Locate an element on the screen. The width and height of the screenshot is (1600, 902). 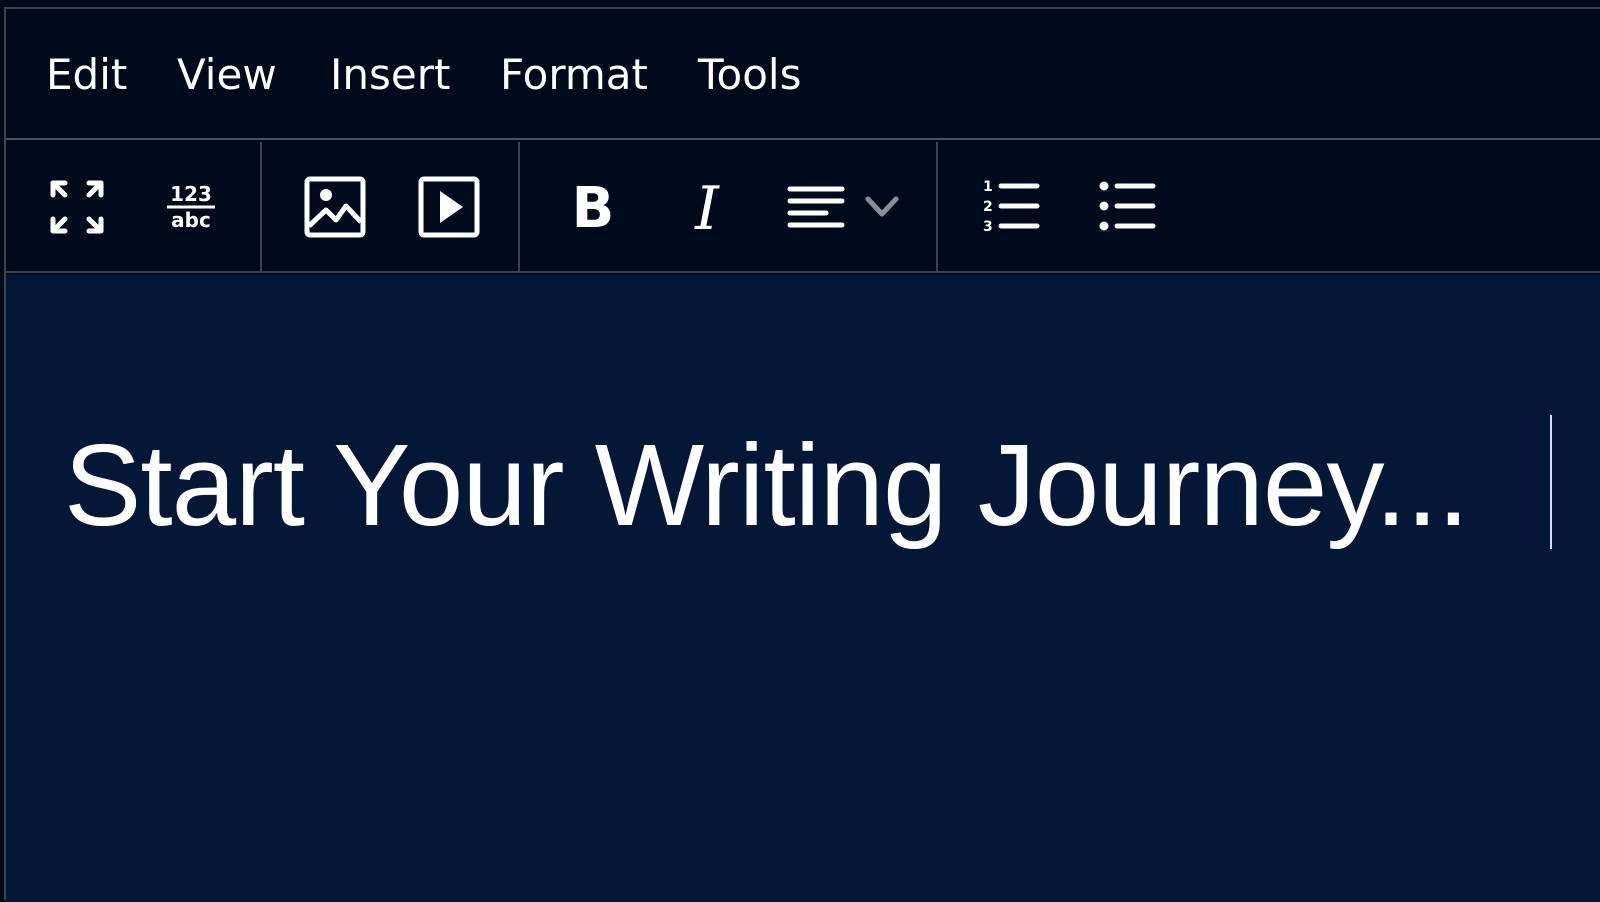
menu-edit: Edit is located at coordinates (86, 75).